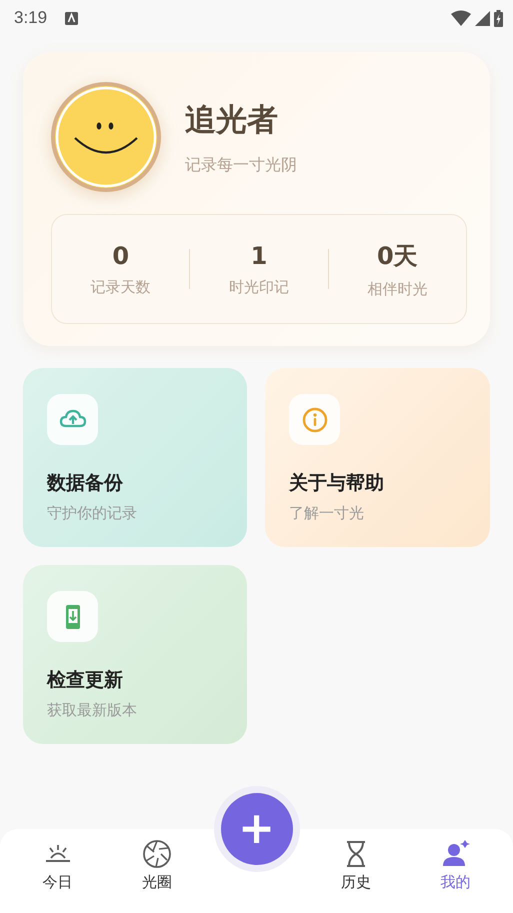  I want to click on card-title: 数据备份, so click(85, 483).